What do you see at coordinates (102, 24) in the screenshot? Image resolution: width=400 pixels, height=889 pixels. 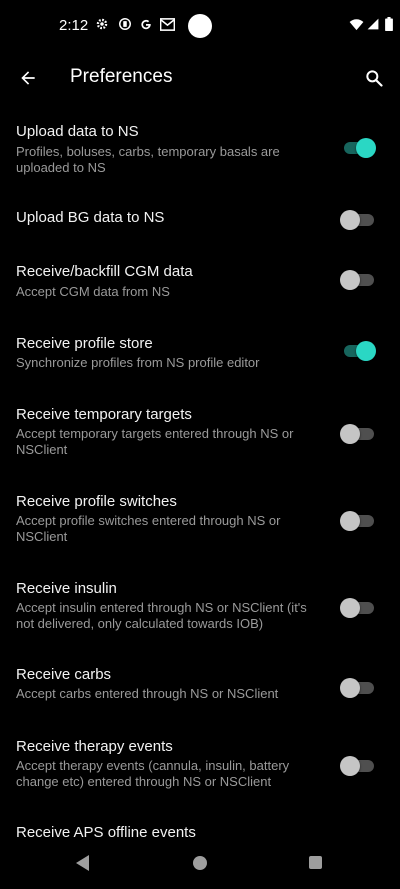 I see `gear-icon` at bounding box center [102, 24].